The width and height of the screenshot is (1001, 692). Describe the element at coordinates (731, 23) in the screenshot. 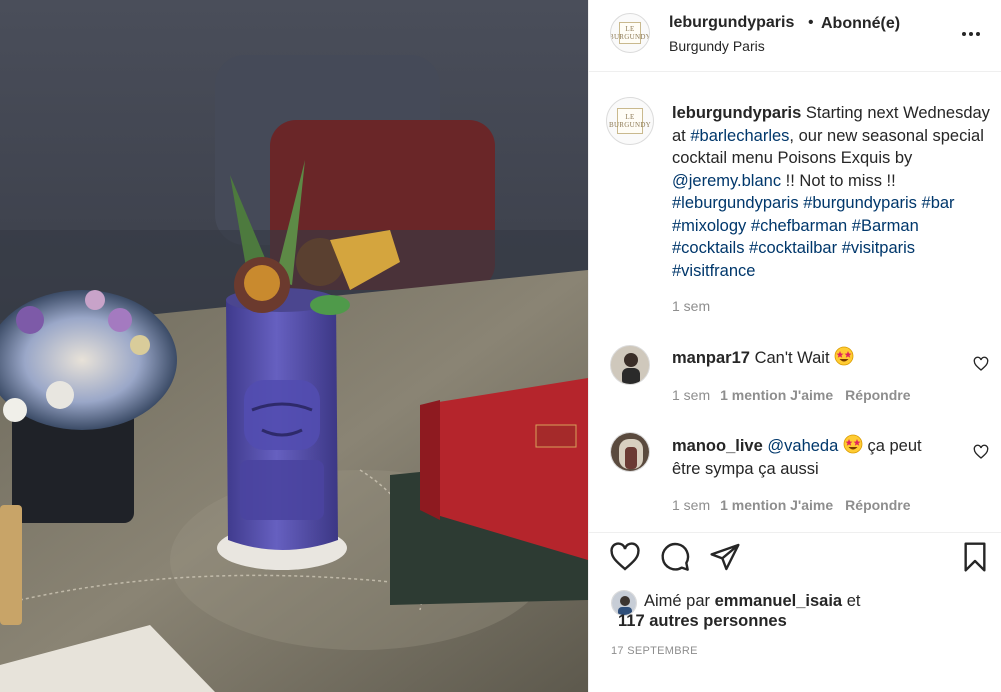

I see `account-username: leburgundyparis` at that location.